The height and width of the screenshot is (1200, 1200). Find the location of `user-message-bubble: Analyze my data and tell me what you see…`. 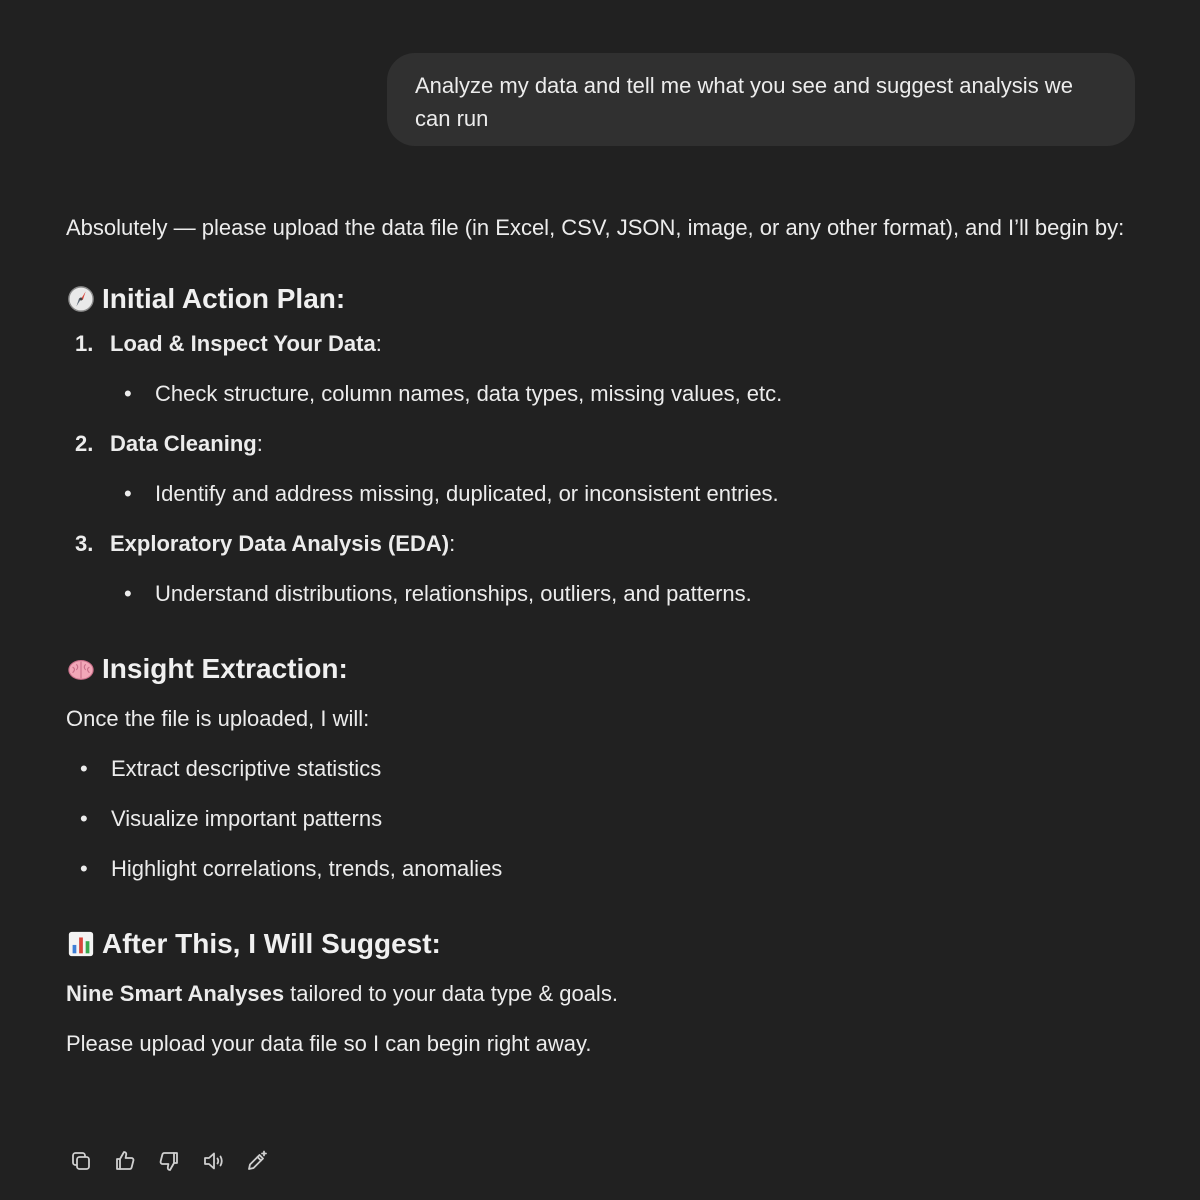

user-message-bubble: Analyze my data and tell me what you see… is located at coordinates (761, 99).